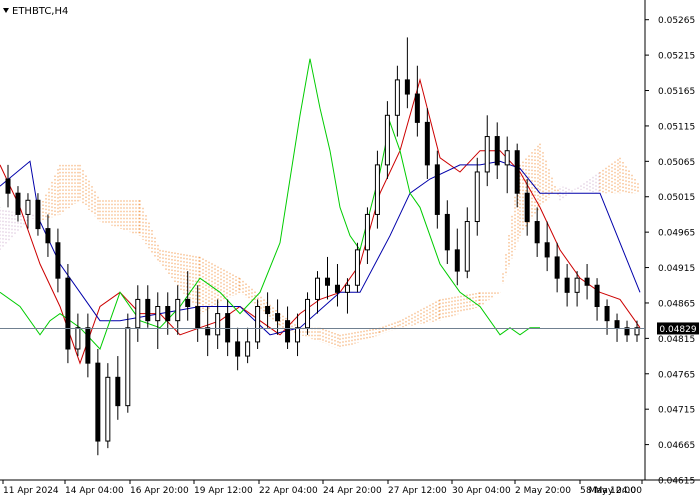  What do you see at coordinates (481, 491) in the screenshot?
I see `x-tick-label: 30 Apr 04:00` at bounding box center [481, 491].